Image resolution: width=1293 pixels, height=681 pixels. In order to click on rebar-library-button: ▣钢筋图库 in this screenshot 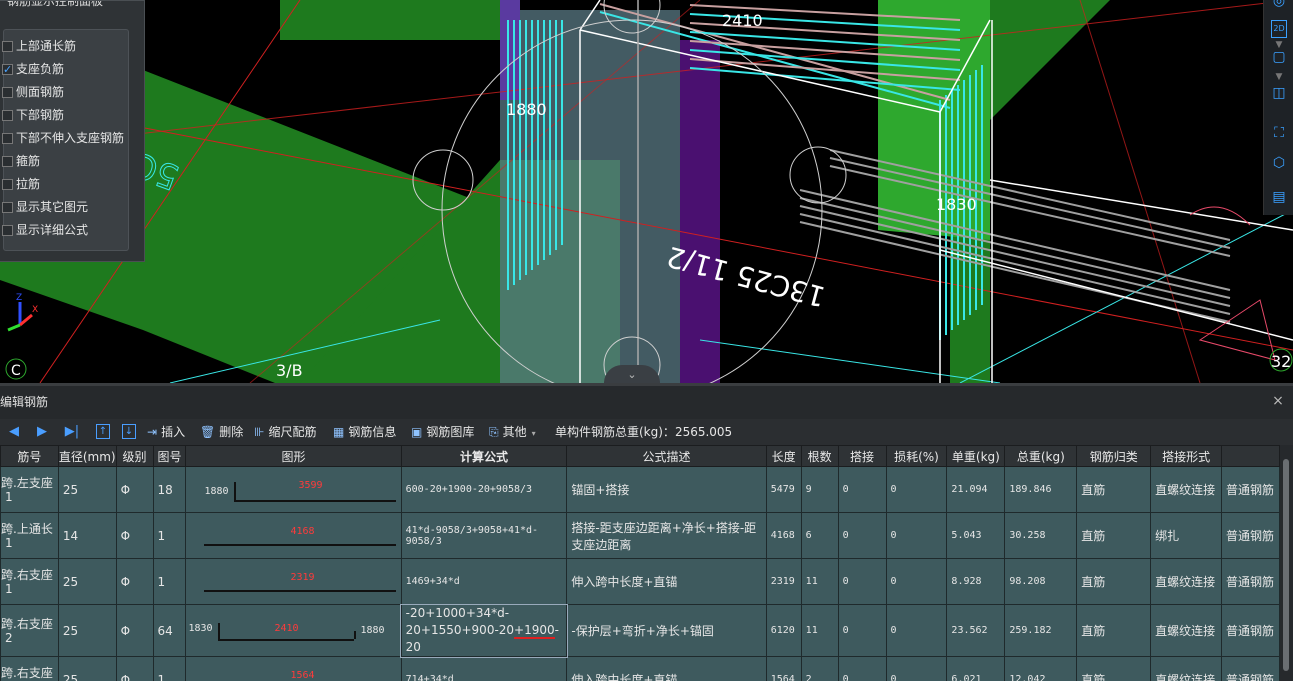, I will do `click(442, 432)`.